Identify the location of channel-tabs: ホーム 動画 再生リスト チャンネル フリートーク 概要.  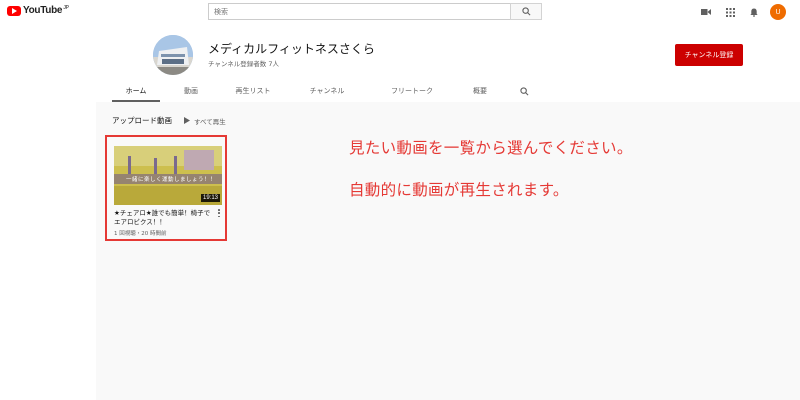
(327, 91).